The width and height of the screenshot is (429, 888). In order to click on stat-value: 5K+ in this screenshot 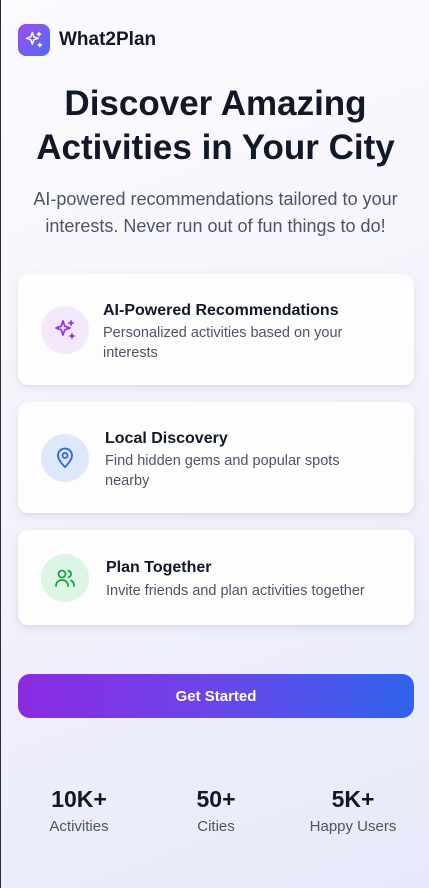, I will do `click(353, 799)`.